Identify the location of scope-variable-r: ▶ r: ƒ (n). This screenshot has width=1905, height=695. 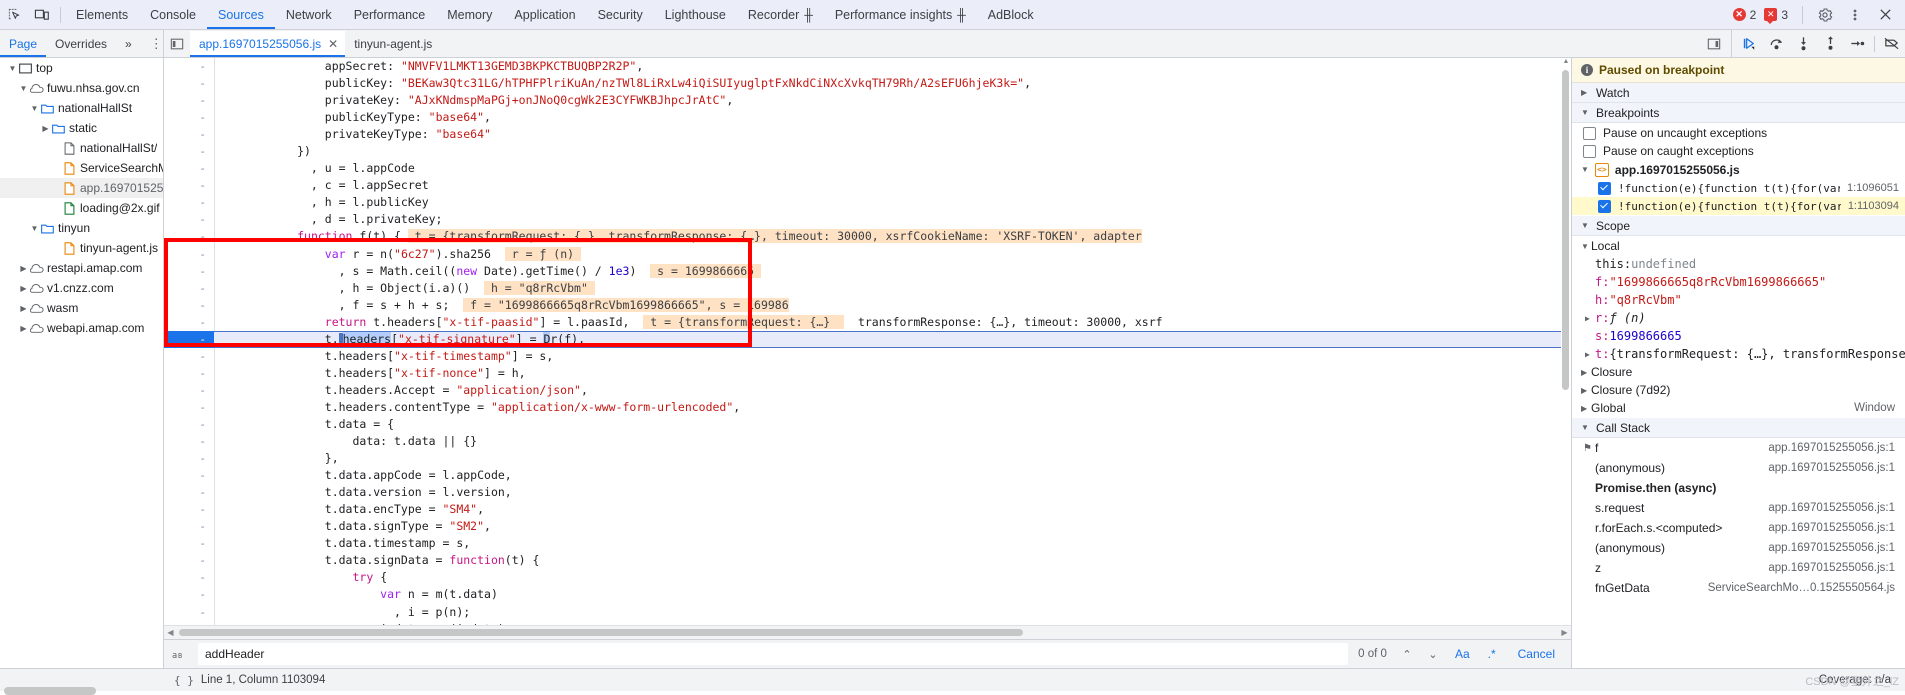
(1738, 318).